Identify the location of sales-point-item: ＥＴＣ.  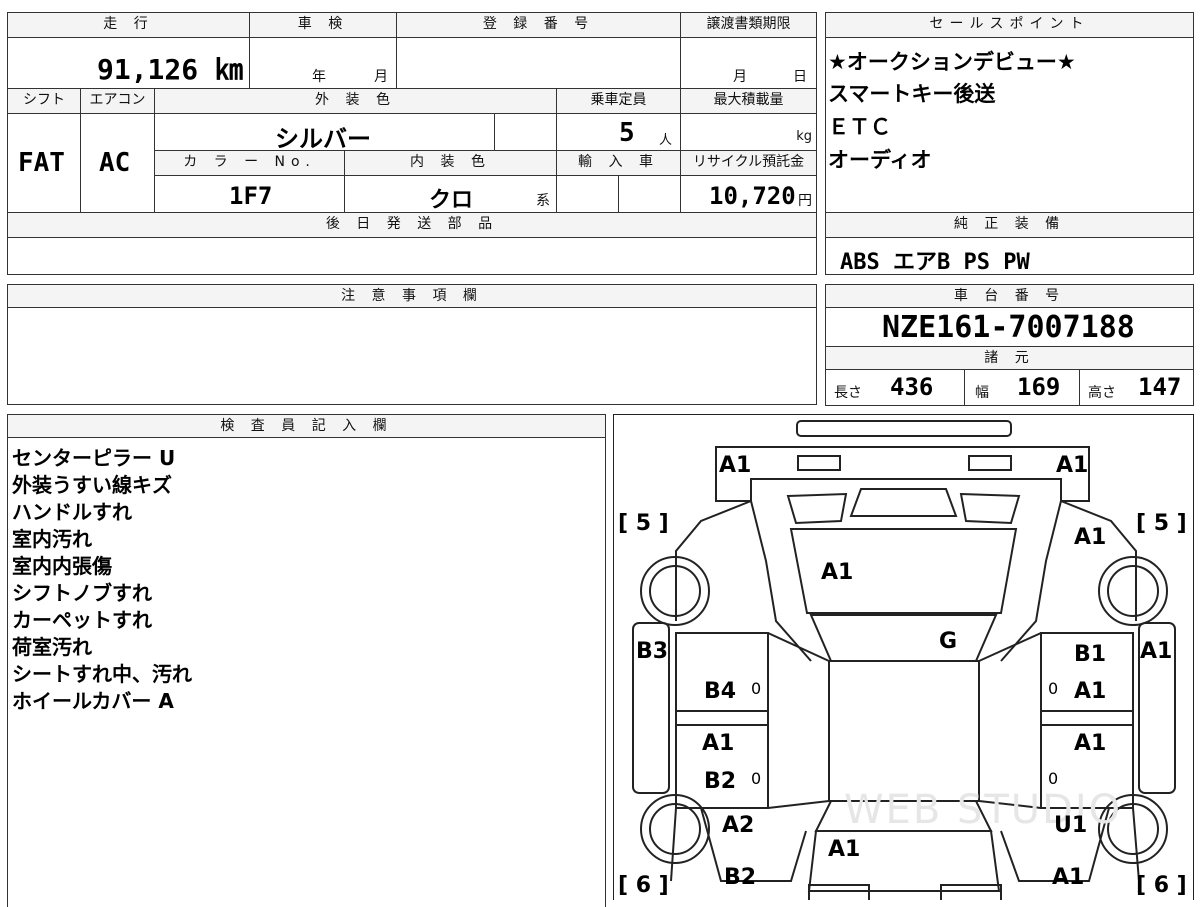
(859, 127).